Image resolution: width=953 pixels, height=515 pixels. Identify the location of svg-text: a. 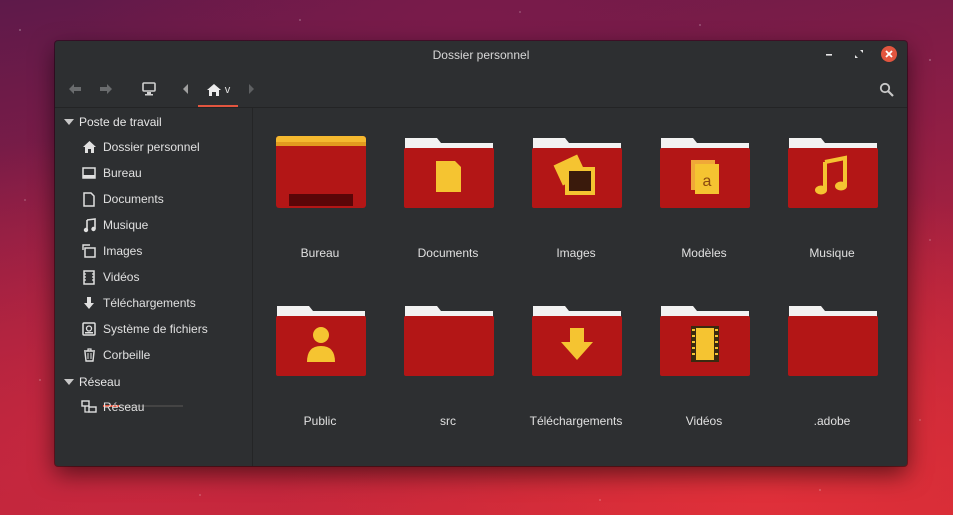
(707, 181).